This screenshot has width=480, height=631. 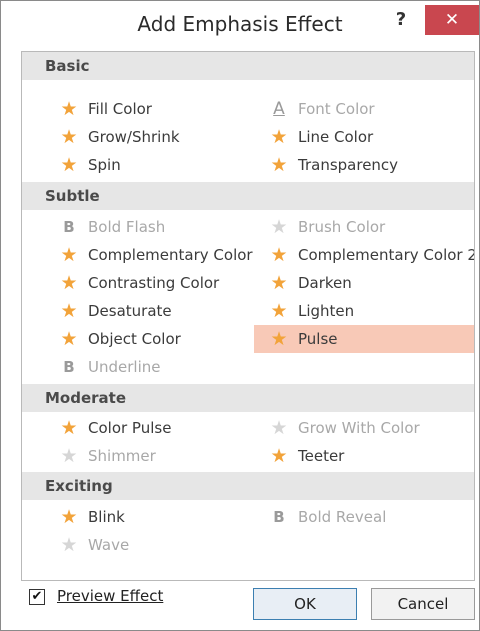 What do you see at coordinates (154, 545) in the screenshot?
I see `effect-wave: ★ Wave` at bounding box center [154, 545].